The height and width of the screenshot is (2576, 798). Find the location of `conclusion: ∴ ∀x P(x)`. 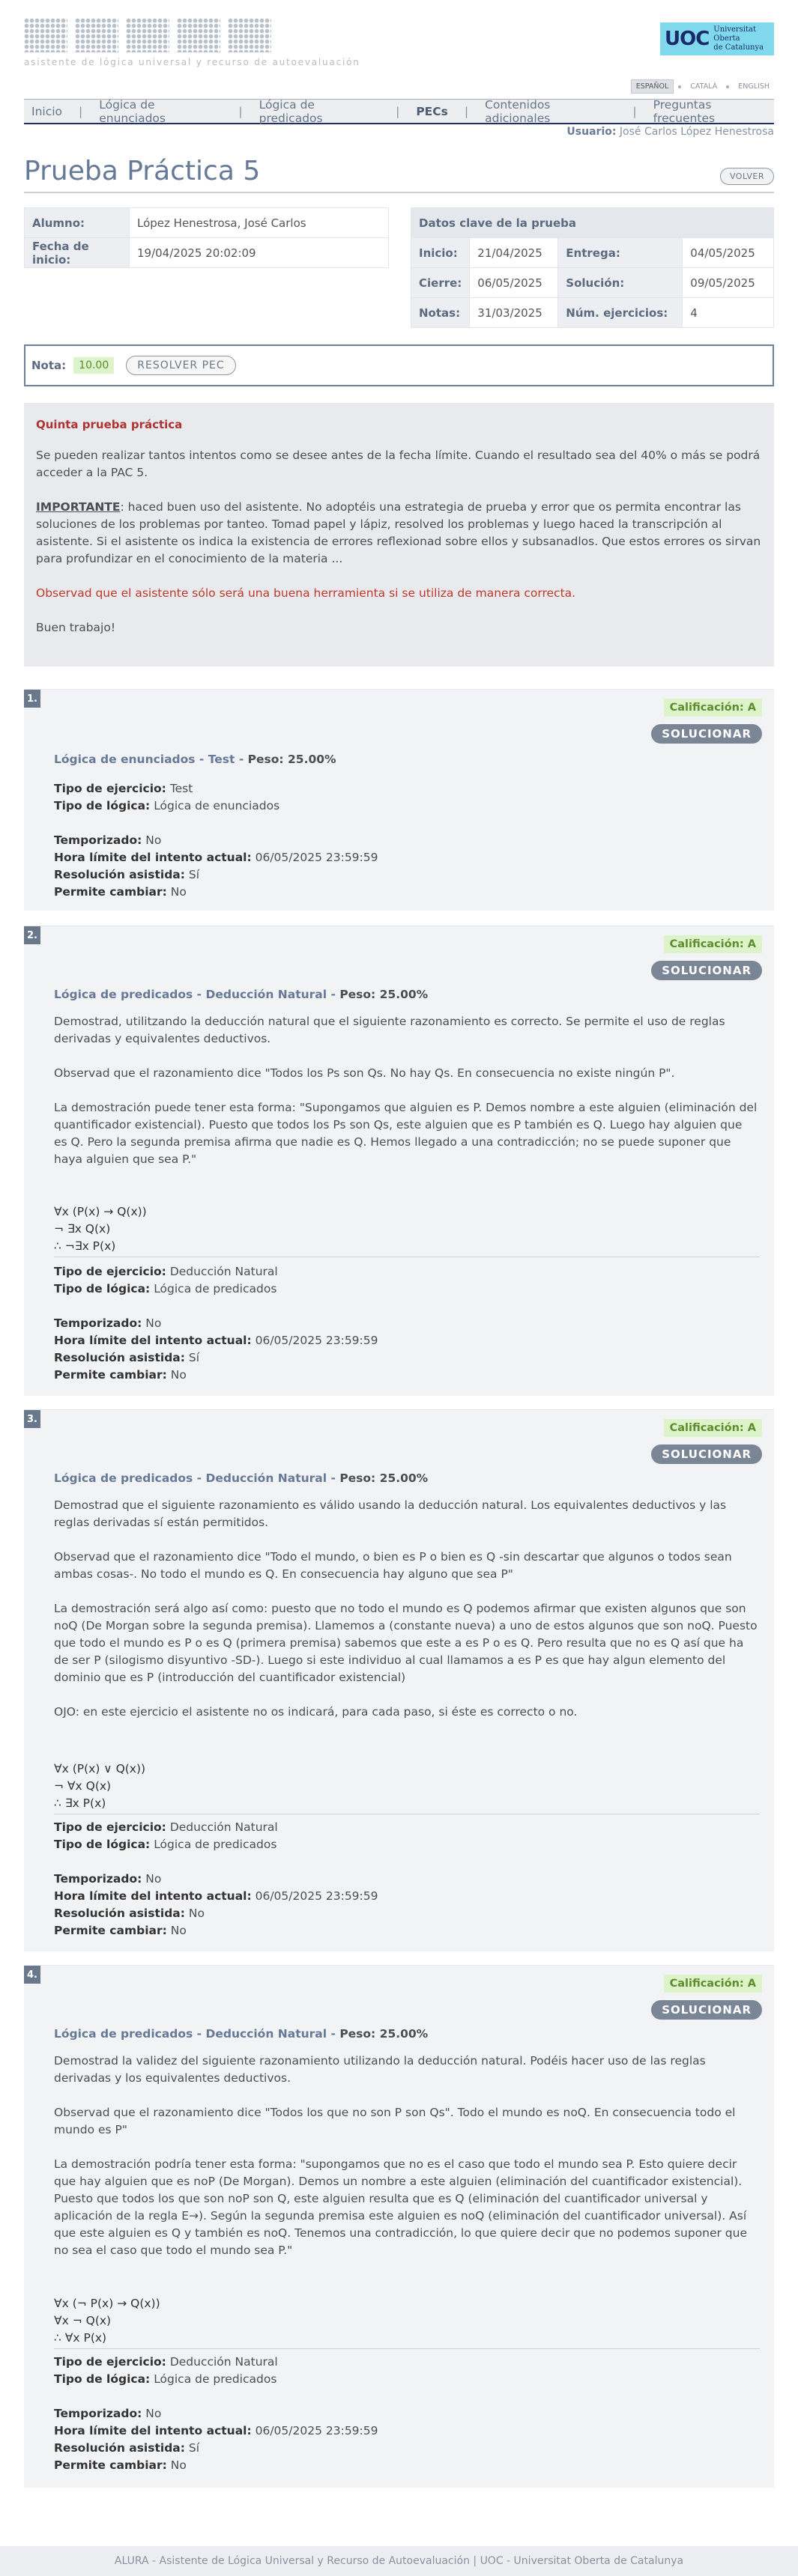

conclusion: ∴ ∀x P(x) is located at coordinates (80, 2338).